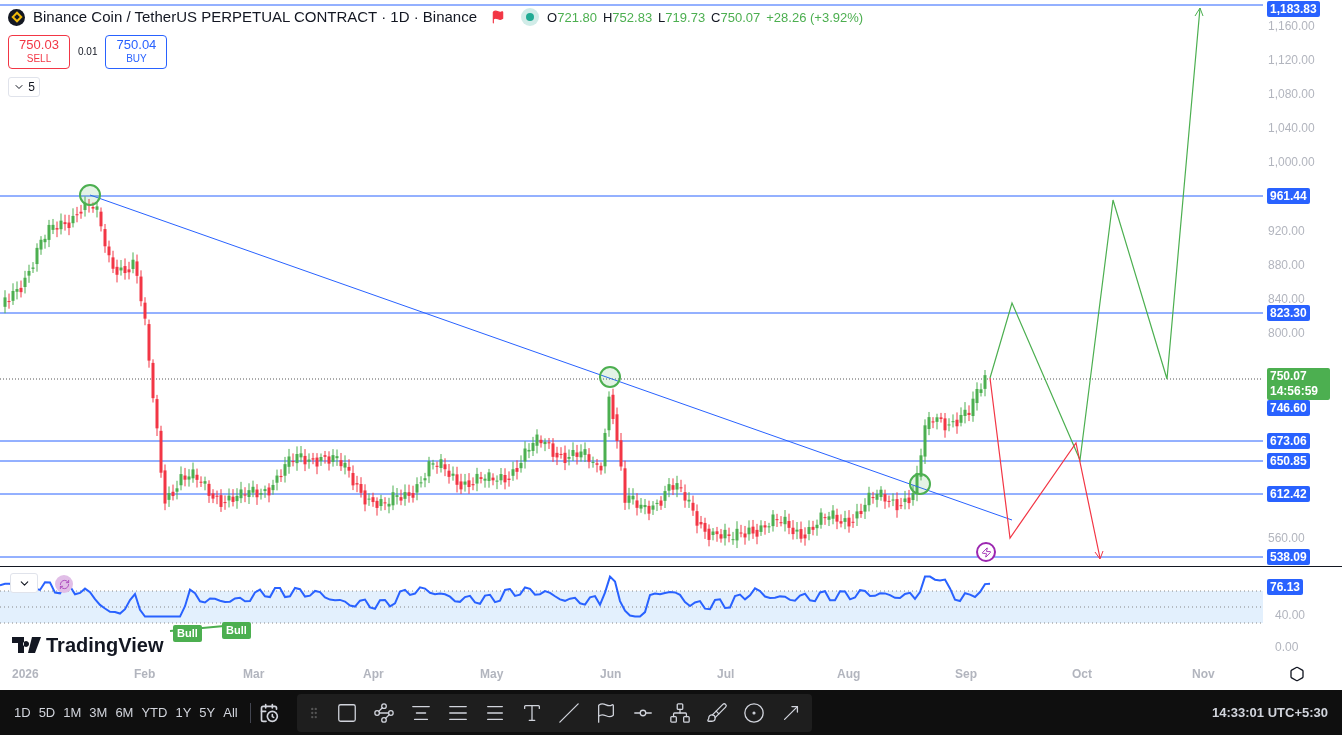 The image size is (1342, 735). I want to click on price-tick: 920.00, so click(1286, 231).